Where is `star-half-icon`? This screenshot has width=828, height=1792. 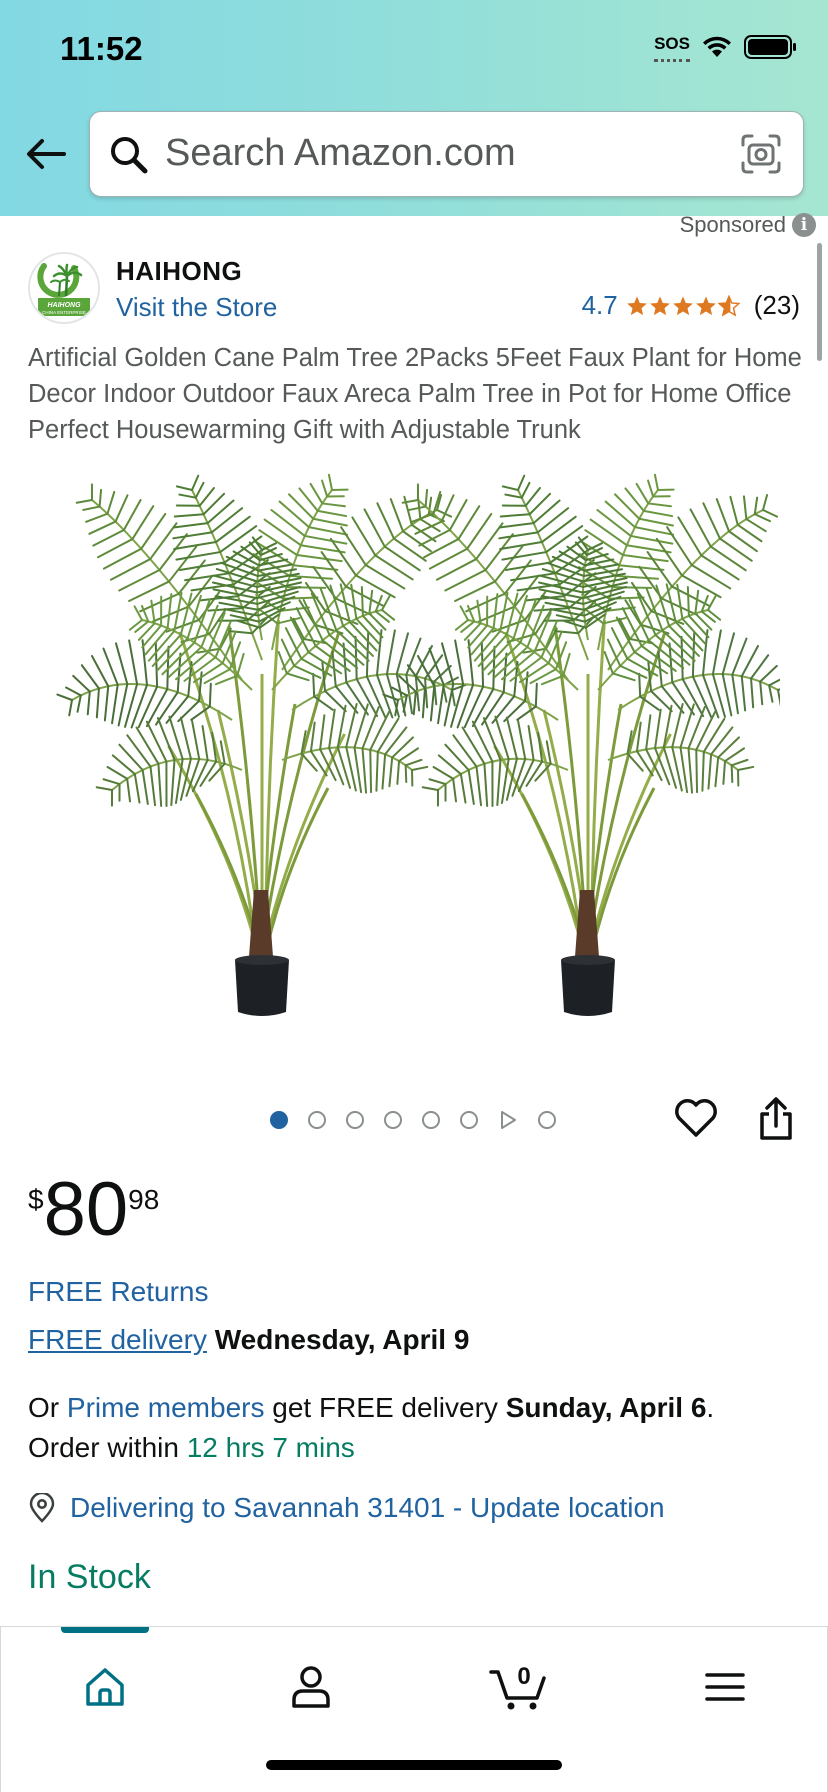 star-half-icon is located at coordinates (728, 305).